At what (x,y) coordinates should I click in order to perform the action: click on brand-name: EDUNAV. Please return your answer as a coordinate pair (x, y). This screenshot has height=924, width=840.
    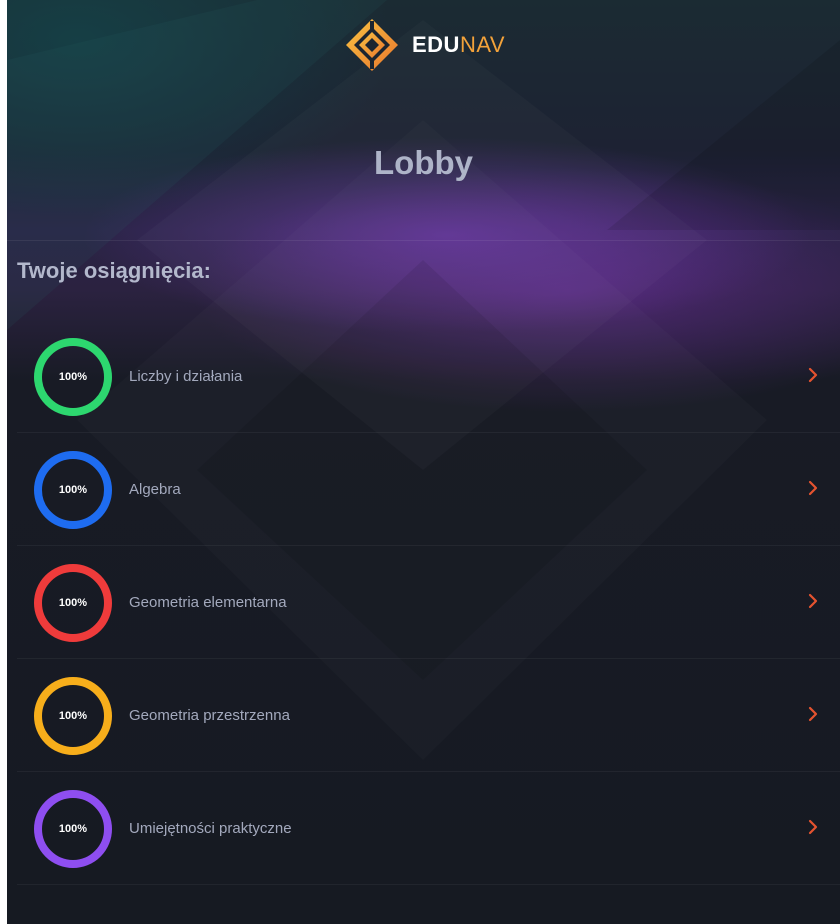
    Looking at the image, I should click on (458, 45).